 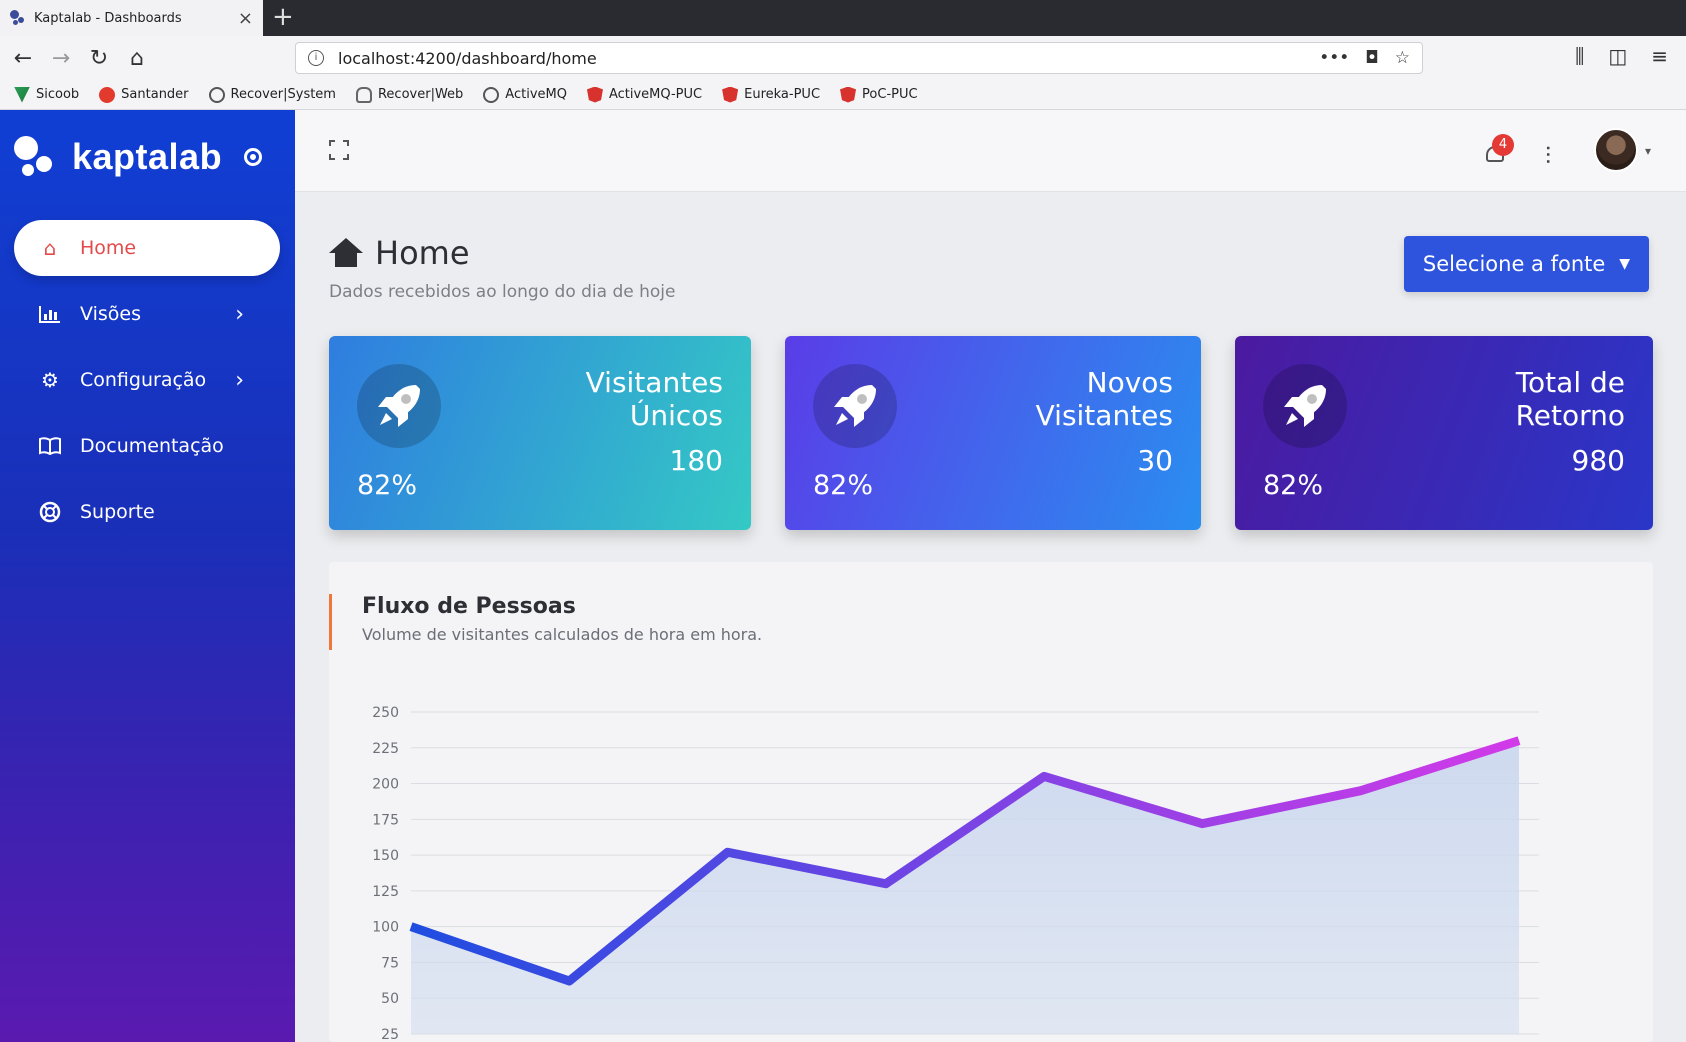 I want to click on sidebar-toggle-icon: ◫, so click(x=1617, y=56).